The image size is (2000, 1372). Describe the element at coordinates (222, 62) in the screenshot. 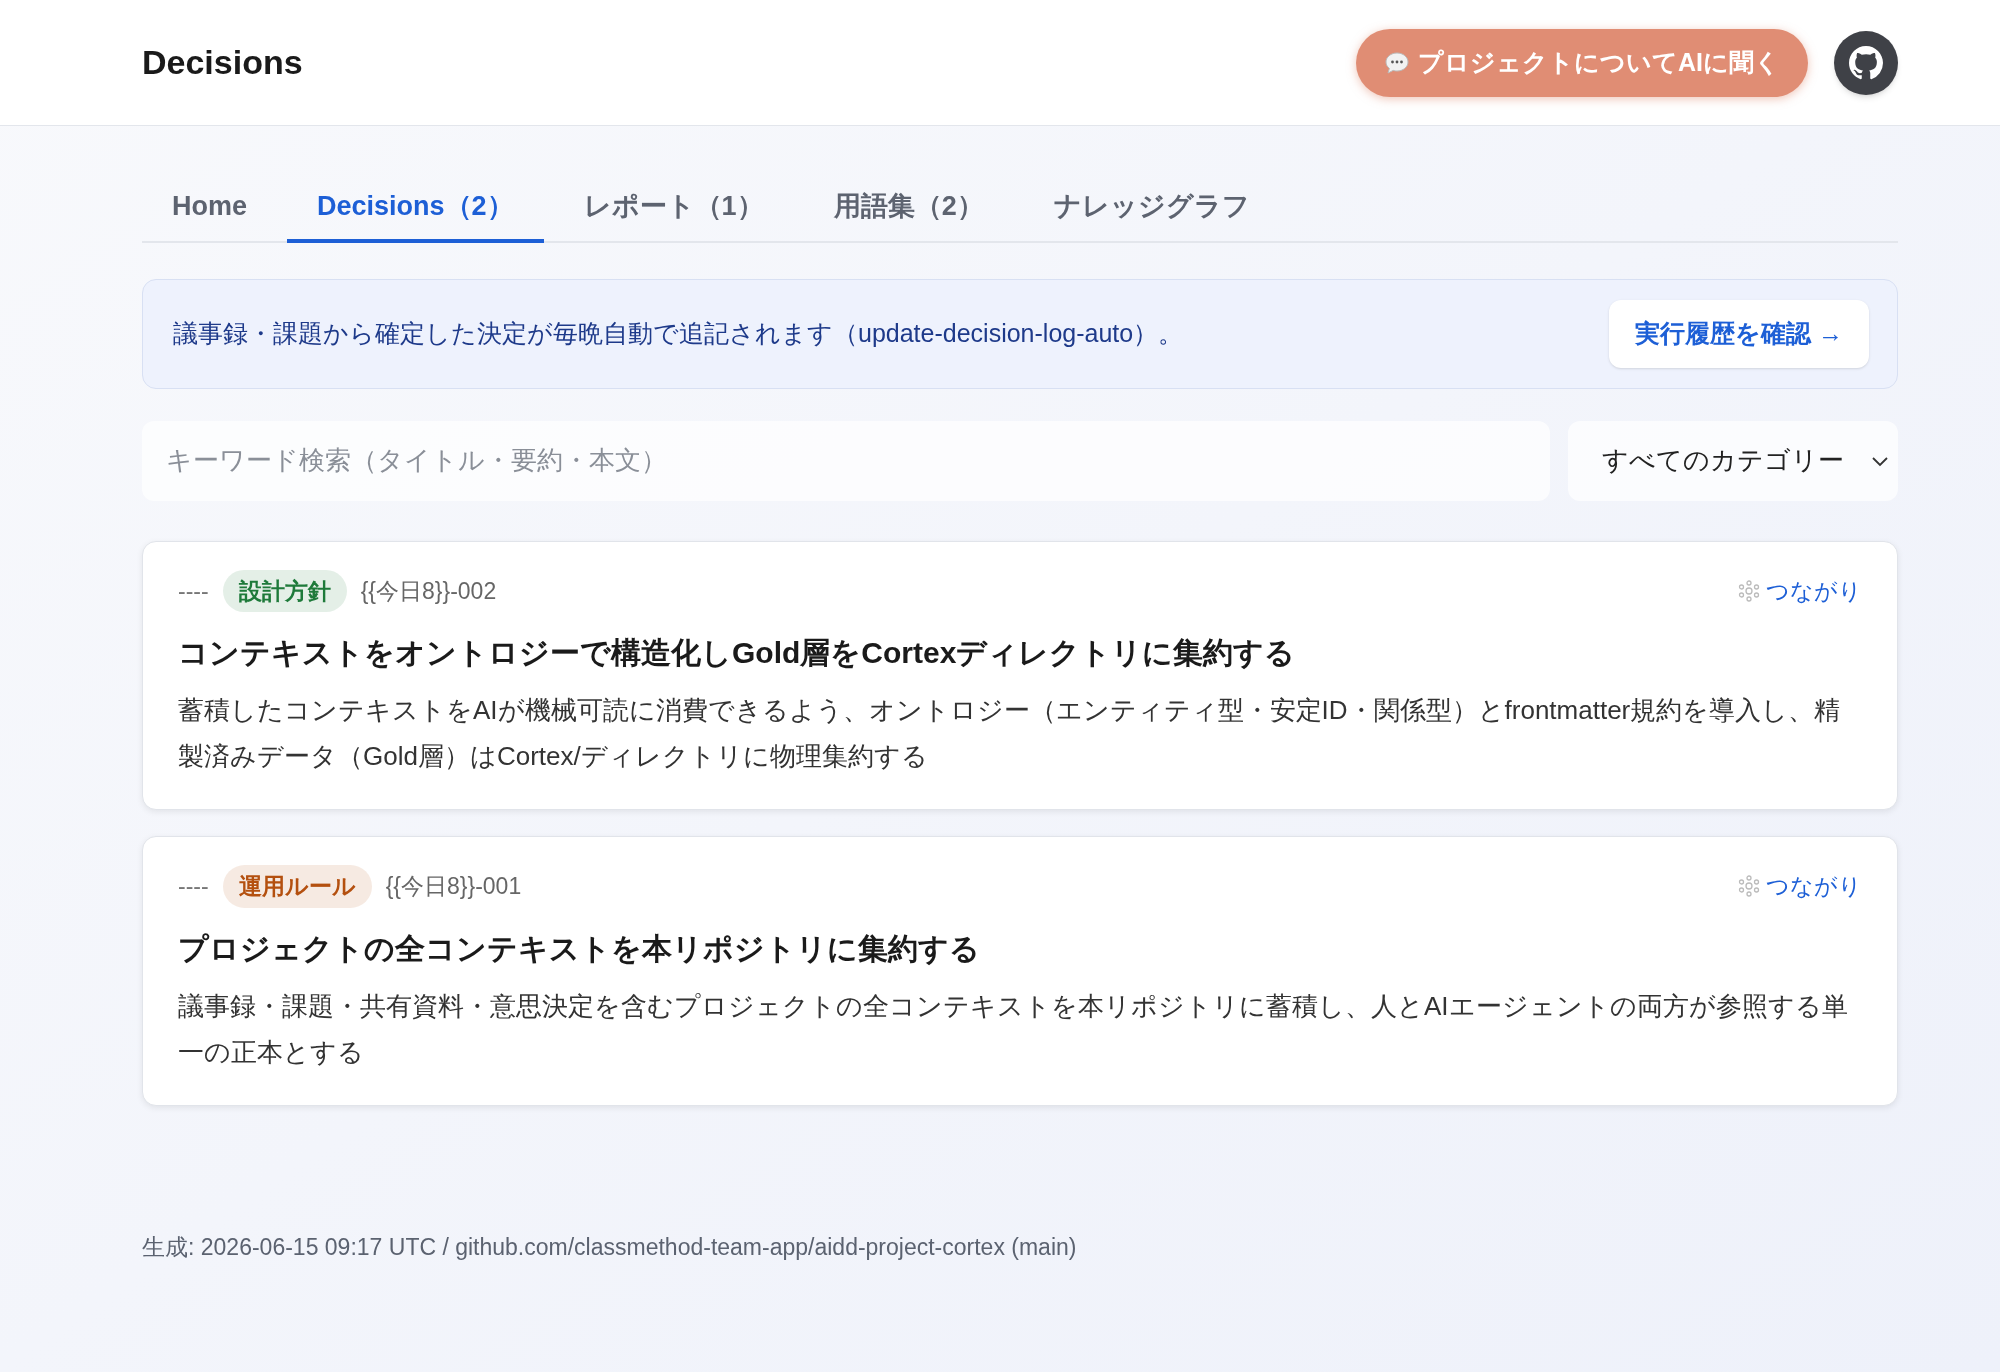

I see `page-title: Decisions` at that location.